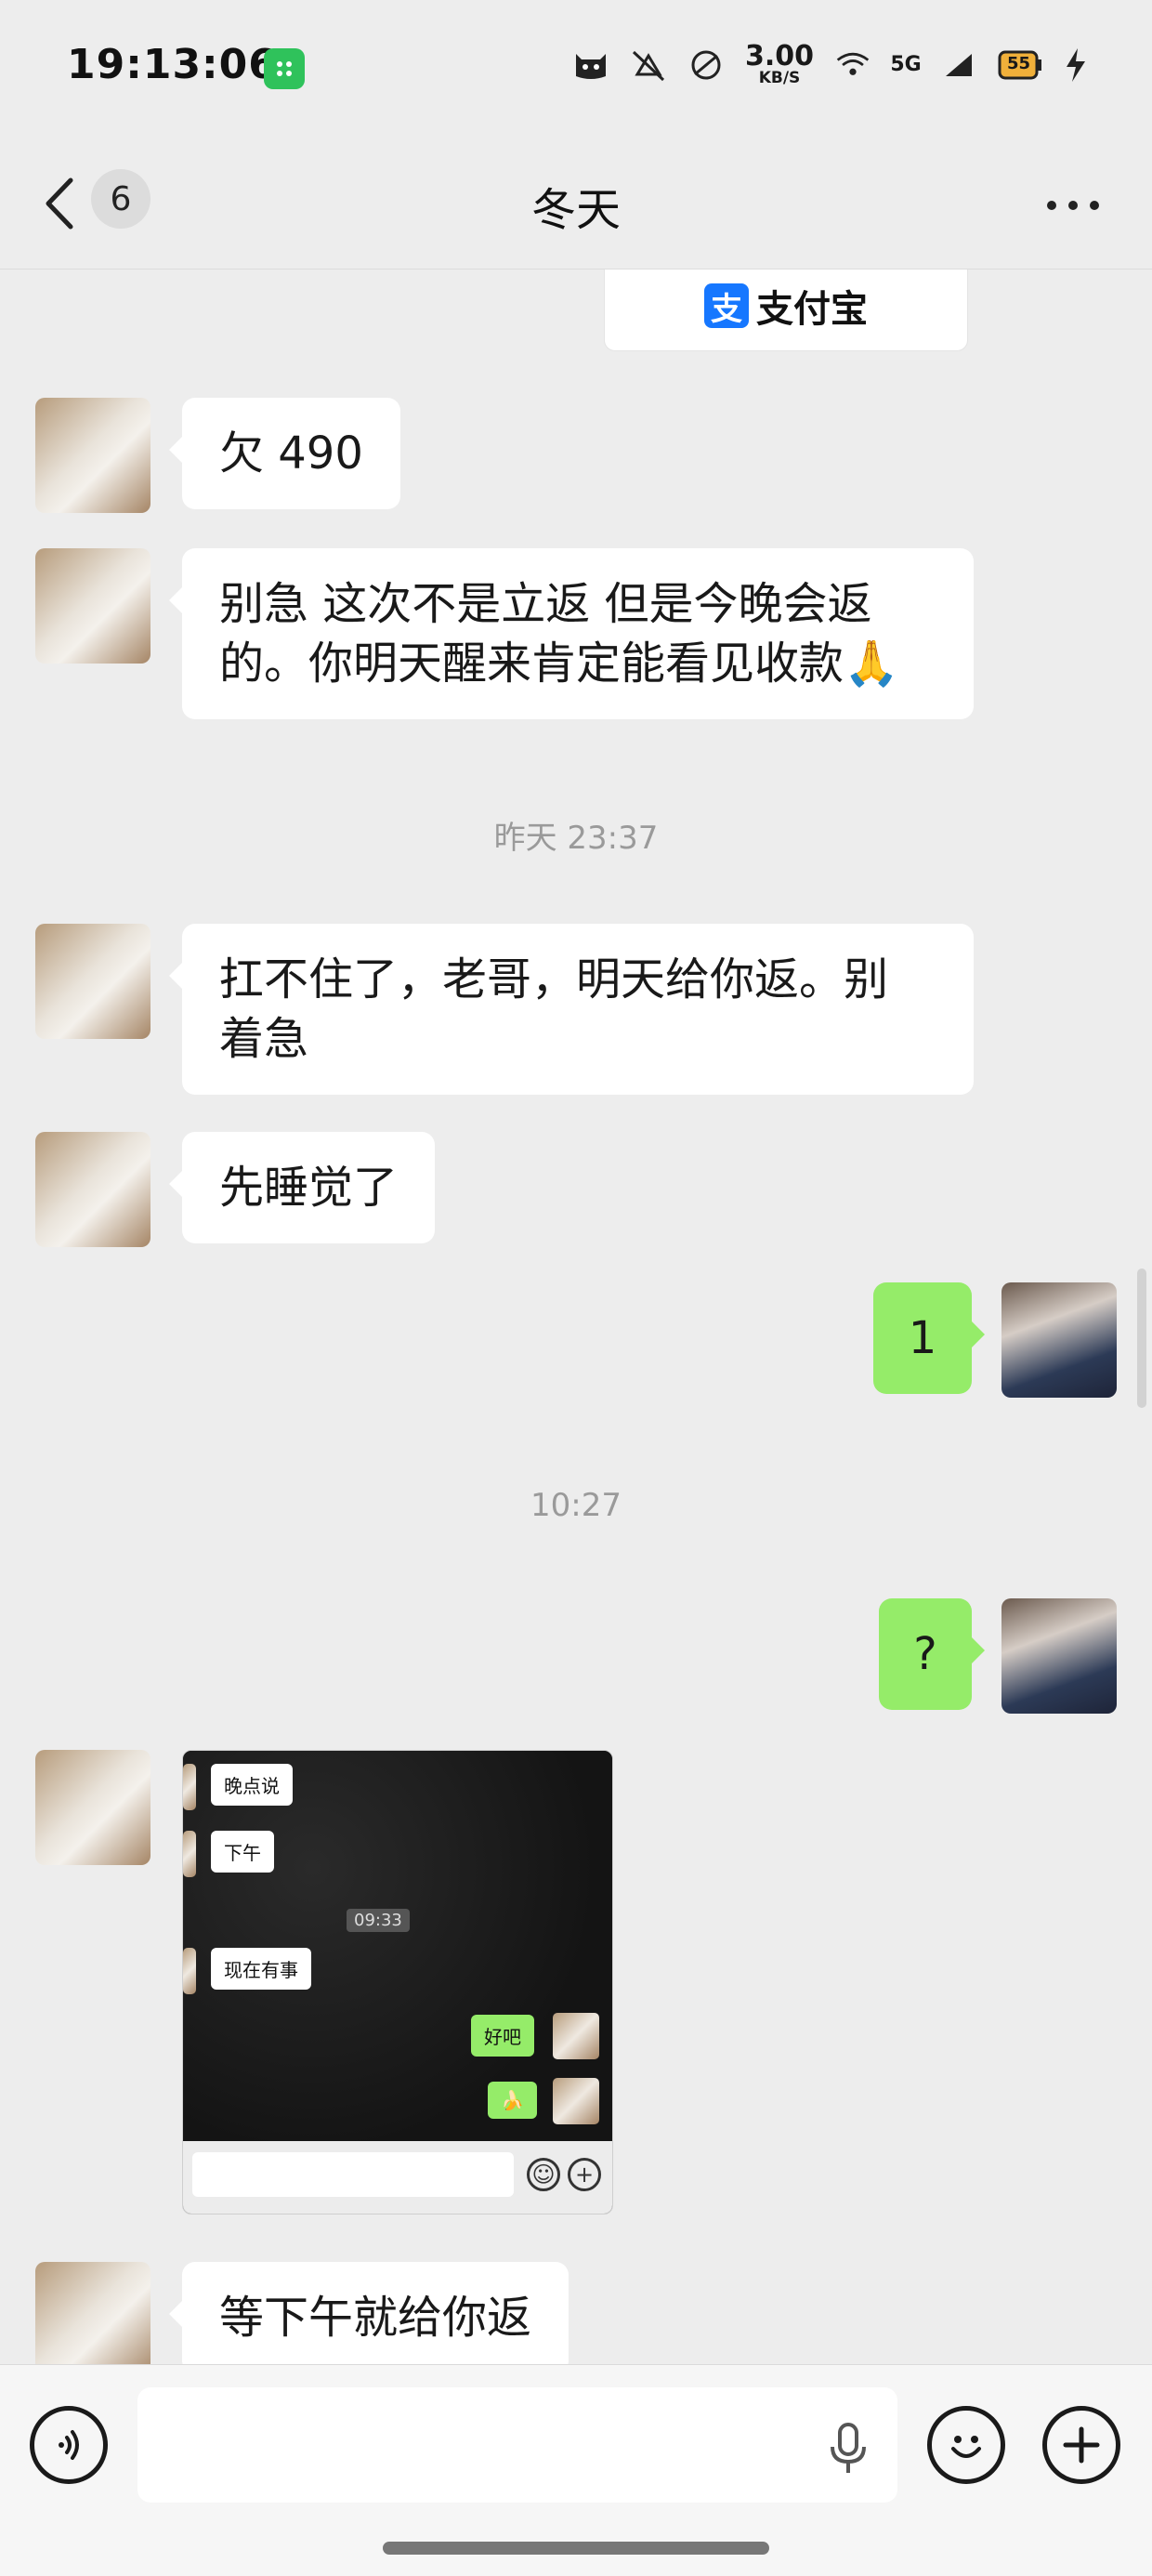 The image size is (1152, 2576). I want to click on screenshot-image-message: 晚点说 下午 09:33 现在有事 好吧 🍌 ☺ +, so click(397, 1982).